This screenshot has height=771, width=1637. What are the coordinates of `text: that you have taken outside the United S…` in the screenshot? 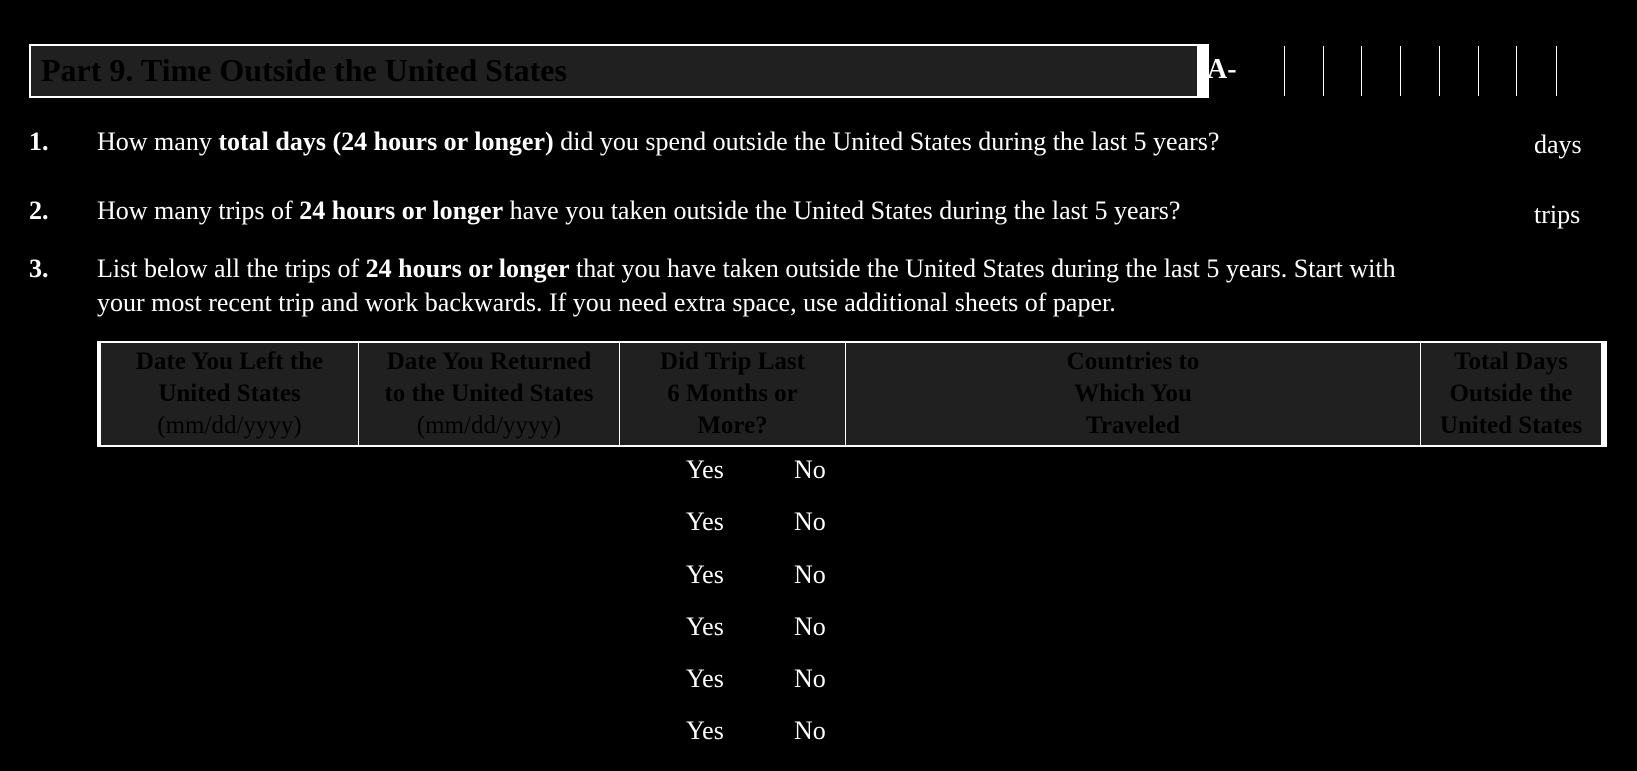 It's located at (982, 268).